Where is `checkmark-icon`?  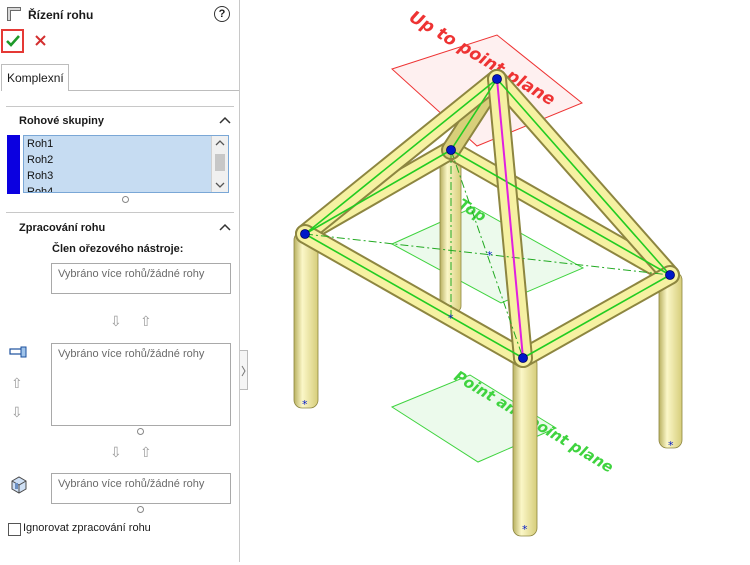 checkmark-icon is located at coordinates (12, 41).